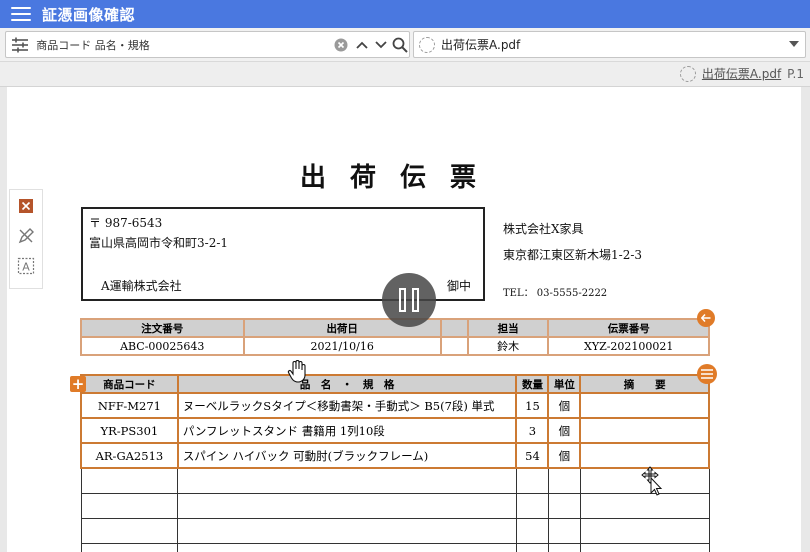 Image resolution: width=810 pixels, height=552 pixels. I want to click on info-header-order-no: 注文番号, so click(162, 328).